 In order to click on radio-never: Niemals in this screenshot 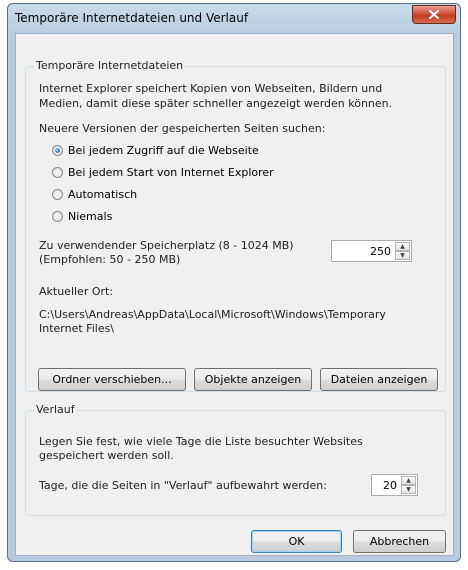, I will do `click(82, 216)`.